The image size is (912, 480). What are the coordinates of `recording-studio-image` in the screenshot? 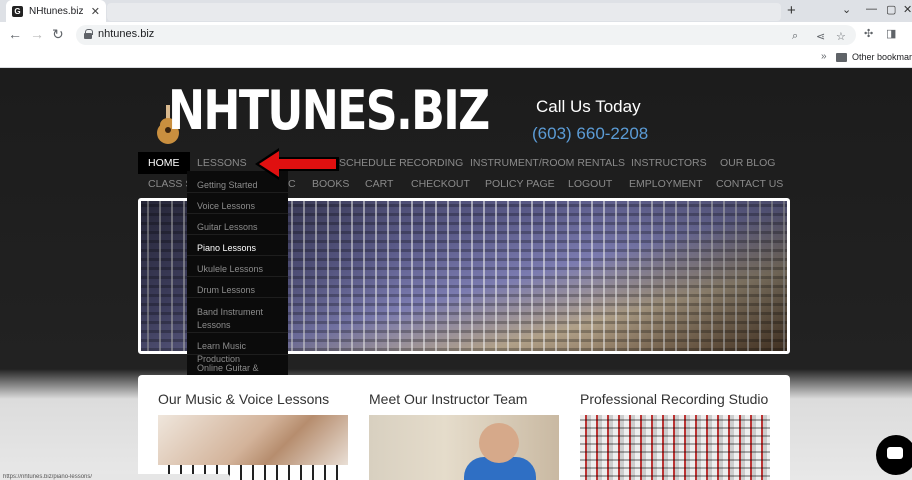 It's located at (675, 447).